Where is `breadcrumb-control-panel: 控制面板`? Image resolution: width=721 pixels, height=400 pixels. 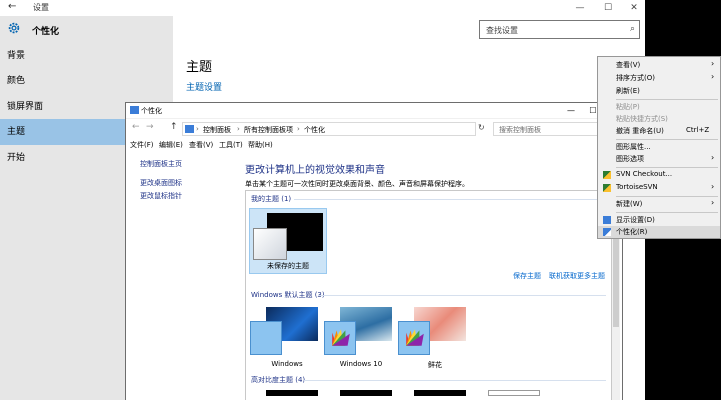
breadcrumb-control-panel: 控制面板 is located at coordinates (217, 130).